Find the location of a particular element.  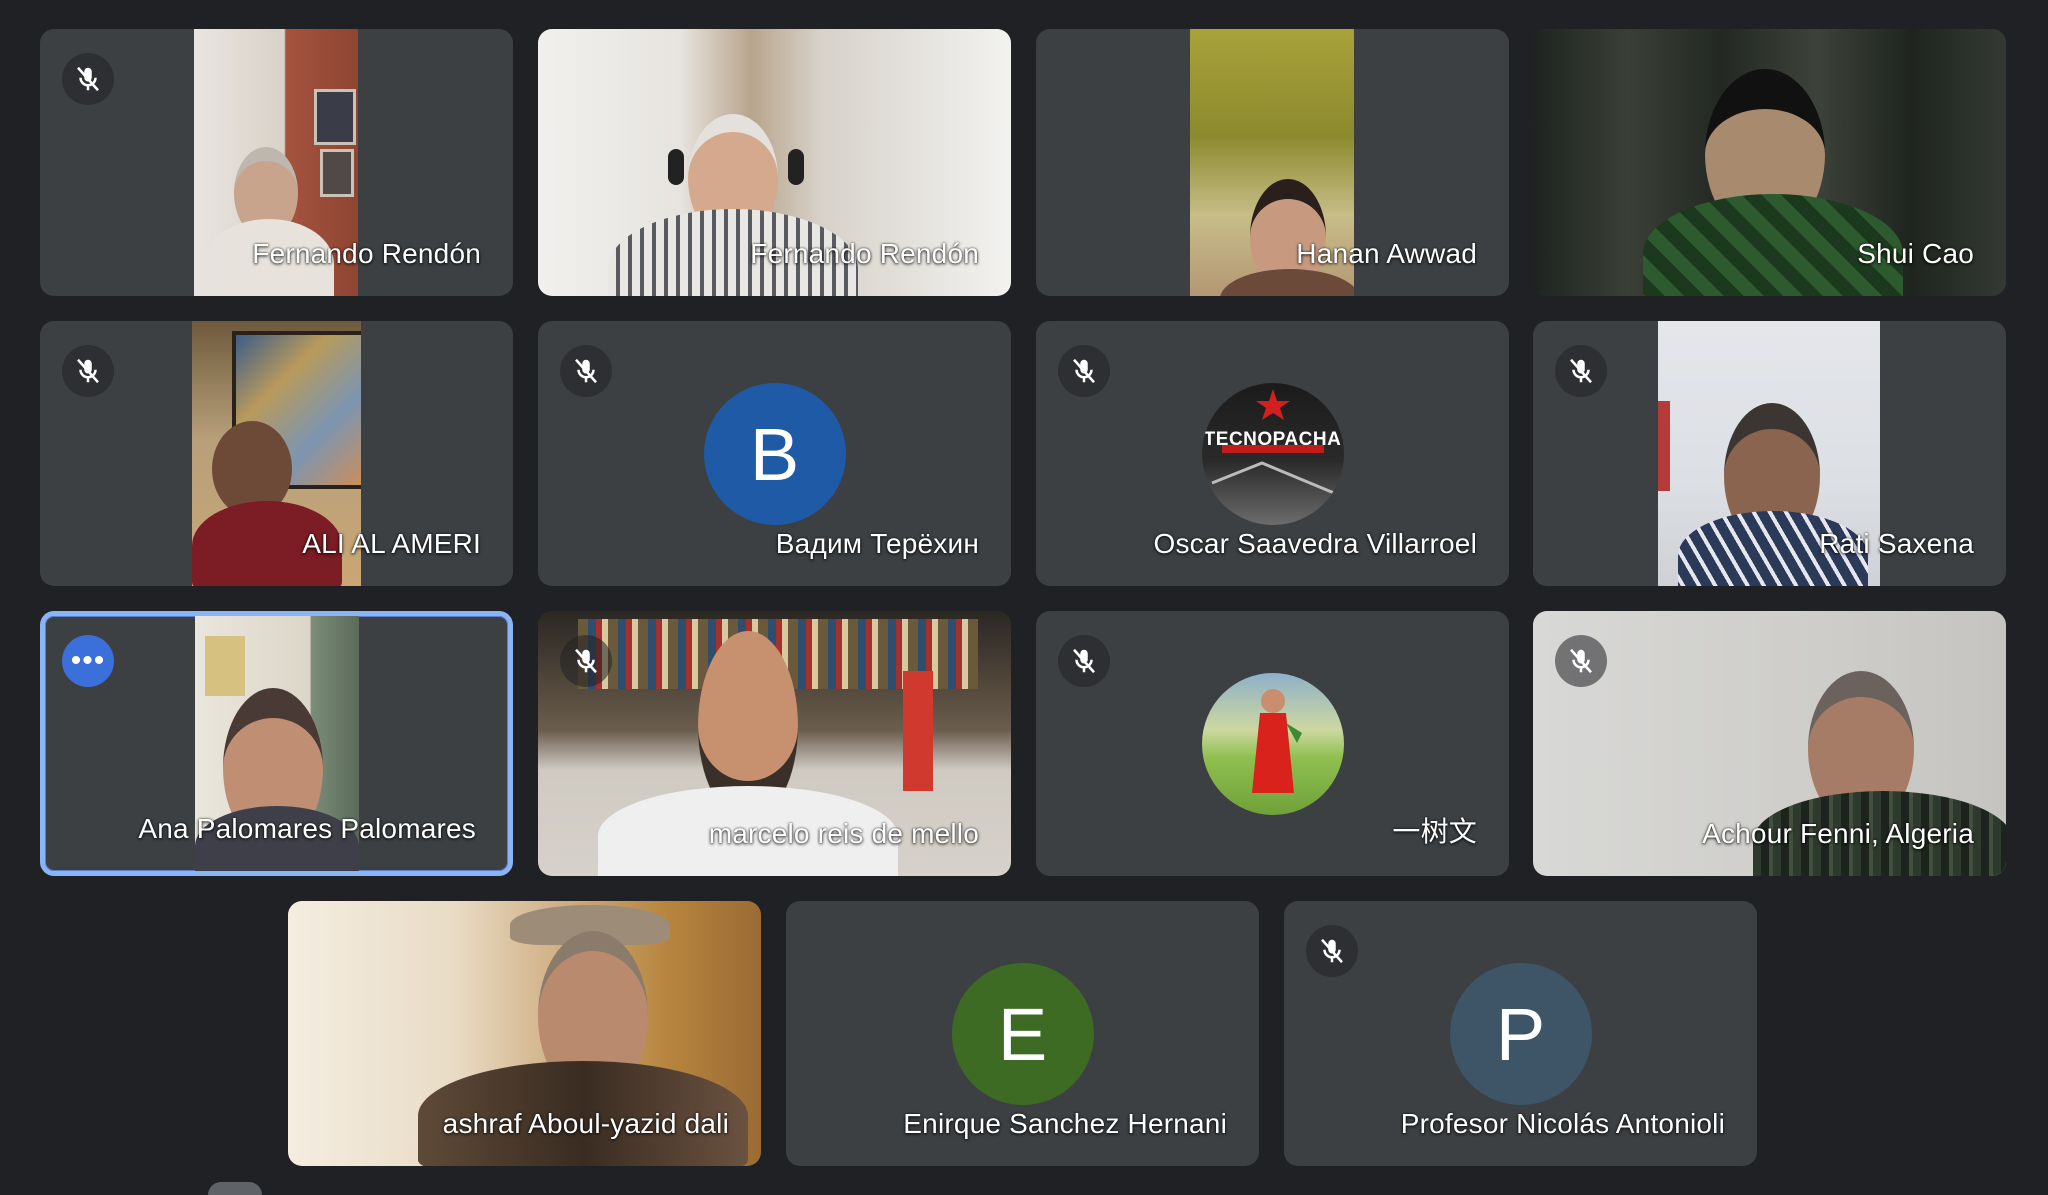

participant-name: marcelo reis de mello is located at coordinates (843, 833).